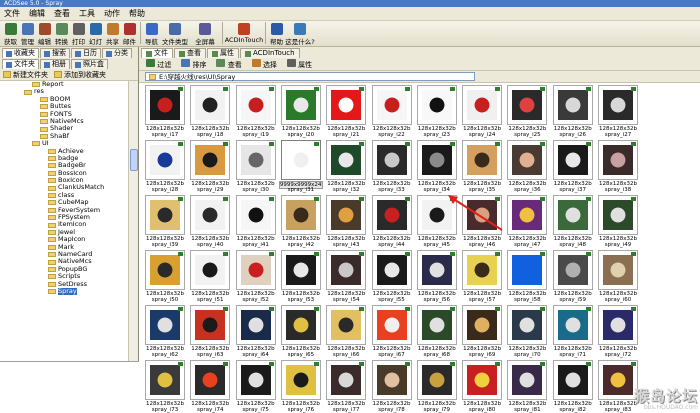 The image size is (700, 413). What do you see at coordinates (618, 330) in the screenshot?
I see `thumbnail-item: 128x128x32b spray_i72` at bounding box center [618, 330].